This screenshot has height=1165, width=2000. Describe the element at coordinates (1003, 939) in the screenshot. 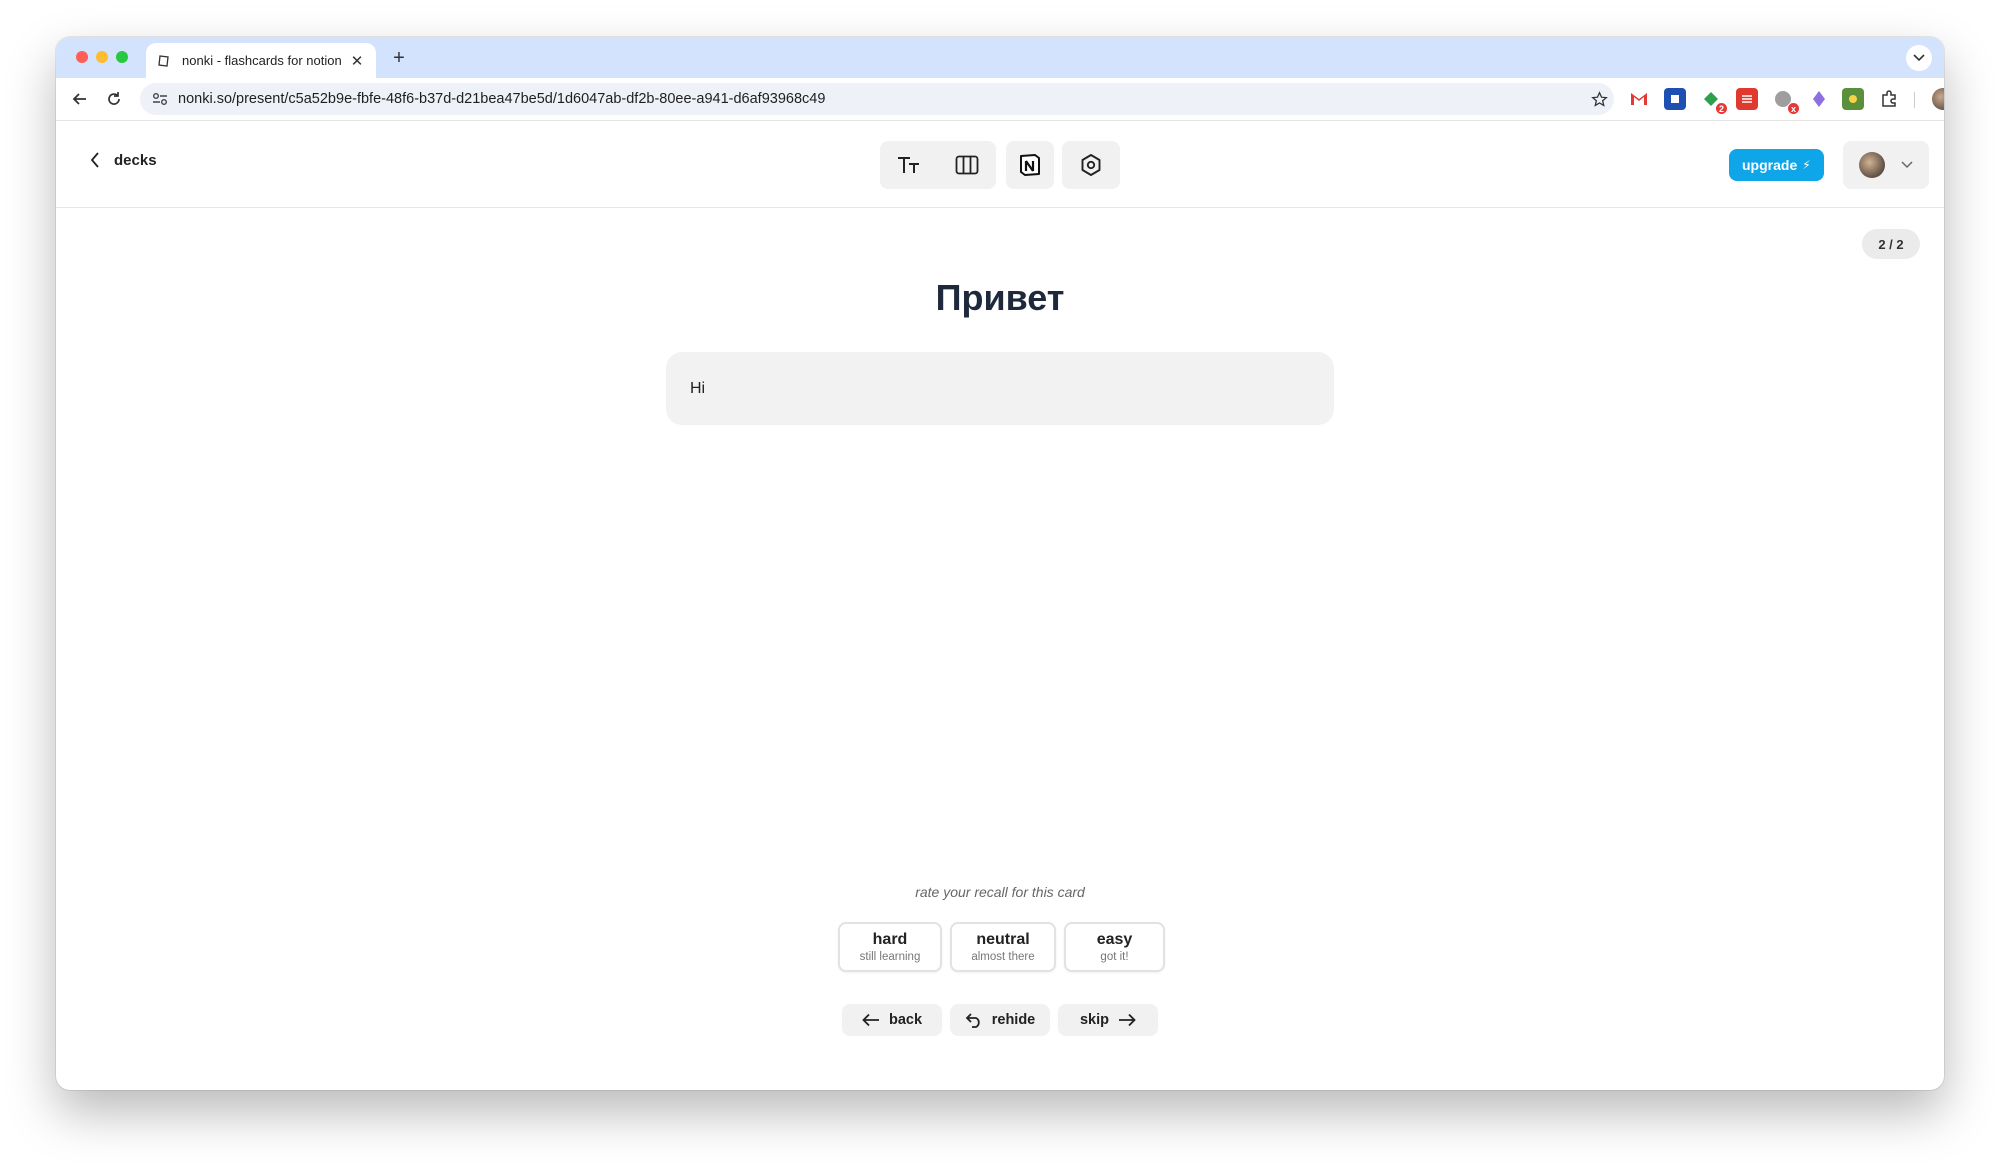

I see `rate-neutral-label: neutral` at that location.